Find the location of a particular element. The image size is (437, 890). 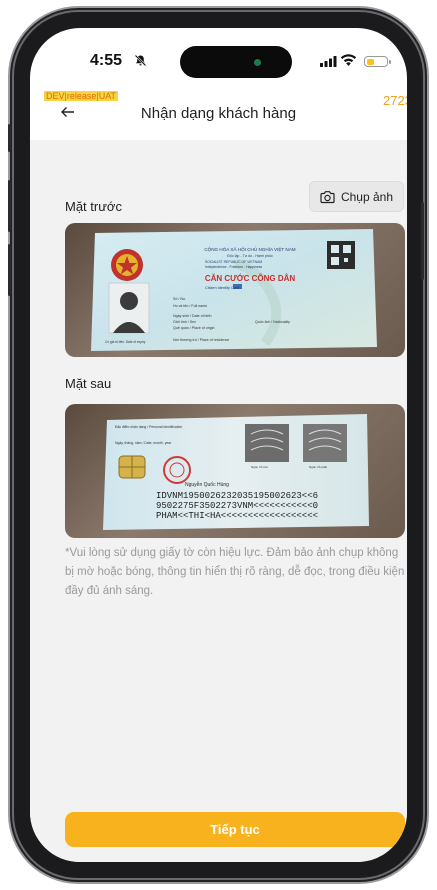

capture-button-label: Chụp ảnh is located at coordinates (367, 196).